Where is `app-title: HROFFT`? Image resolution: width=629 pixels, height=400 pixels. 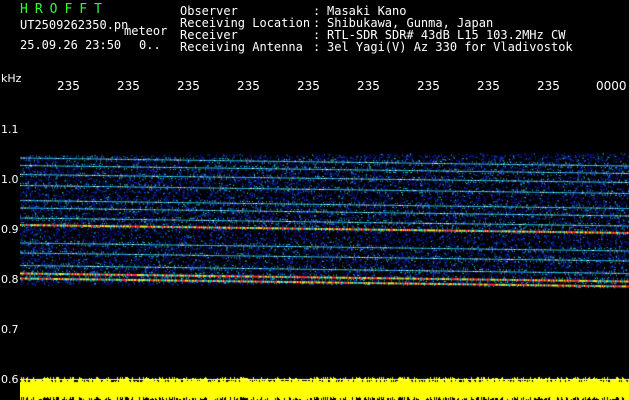
app-title: HROFFT is located at coordinates (64, 9).